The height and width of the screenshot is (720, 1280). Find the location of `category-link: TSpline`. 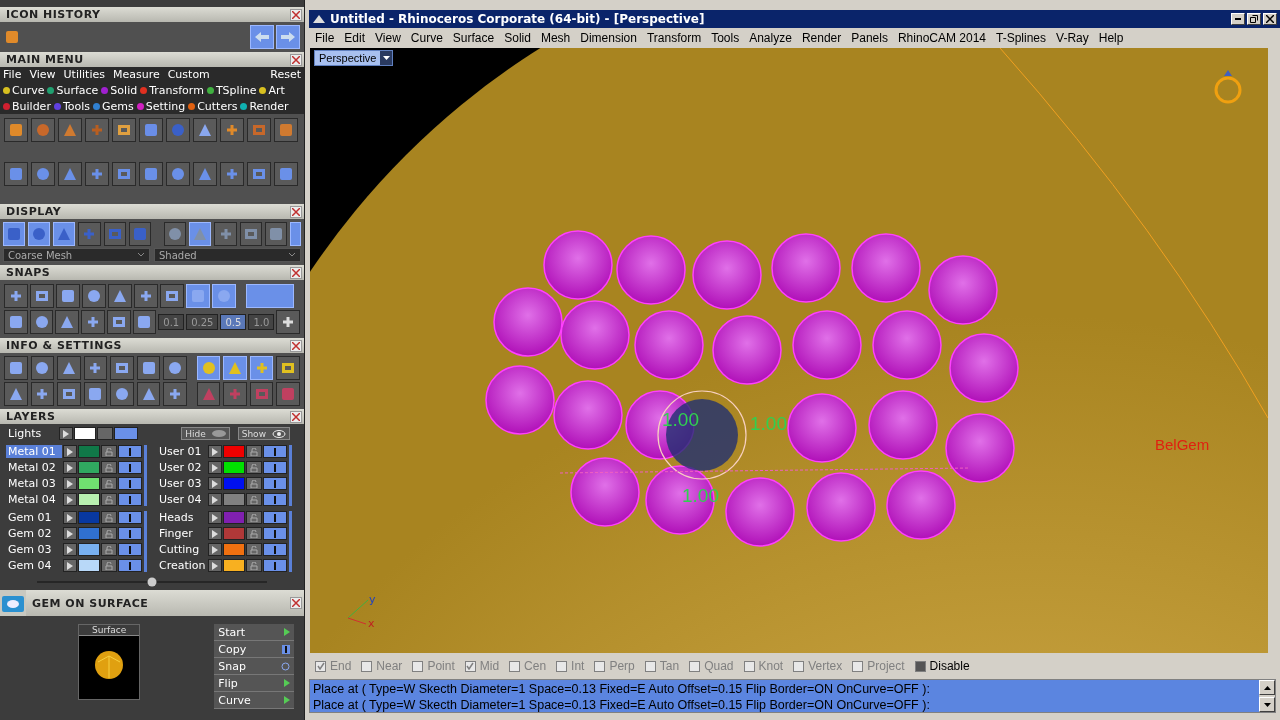

category-link: TSpline is located at coordinates (231, 90).